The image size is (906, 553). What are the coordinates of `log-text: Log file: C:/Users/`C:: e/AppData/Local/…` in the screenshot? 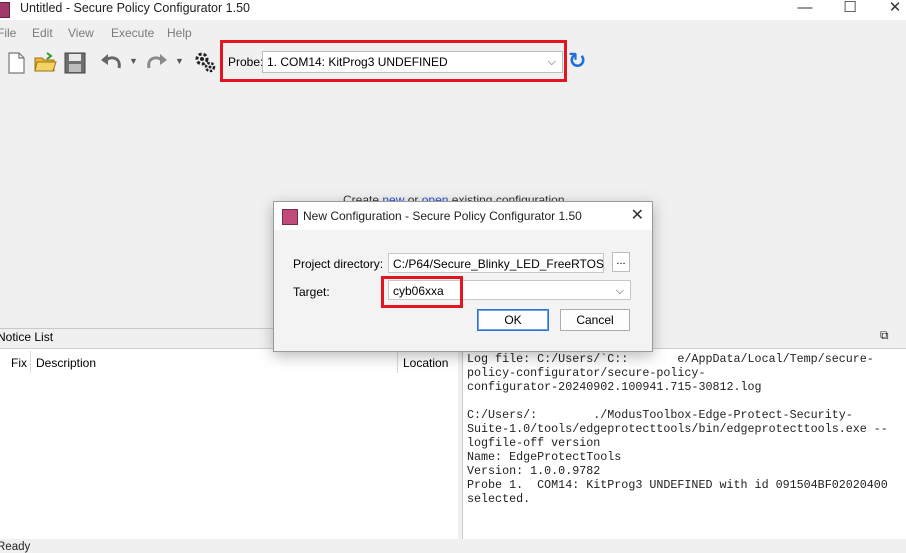 It's located at (677, 429).